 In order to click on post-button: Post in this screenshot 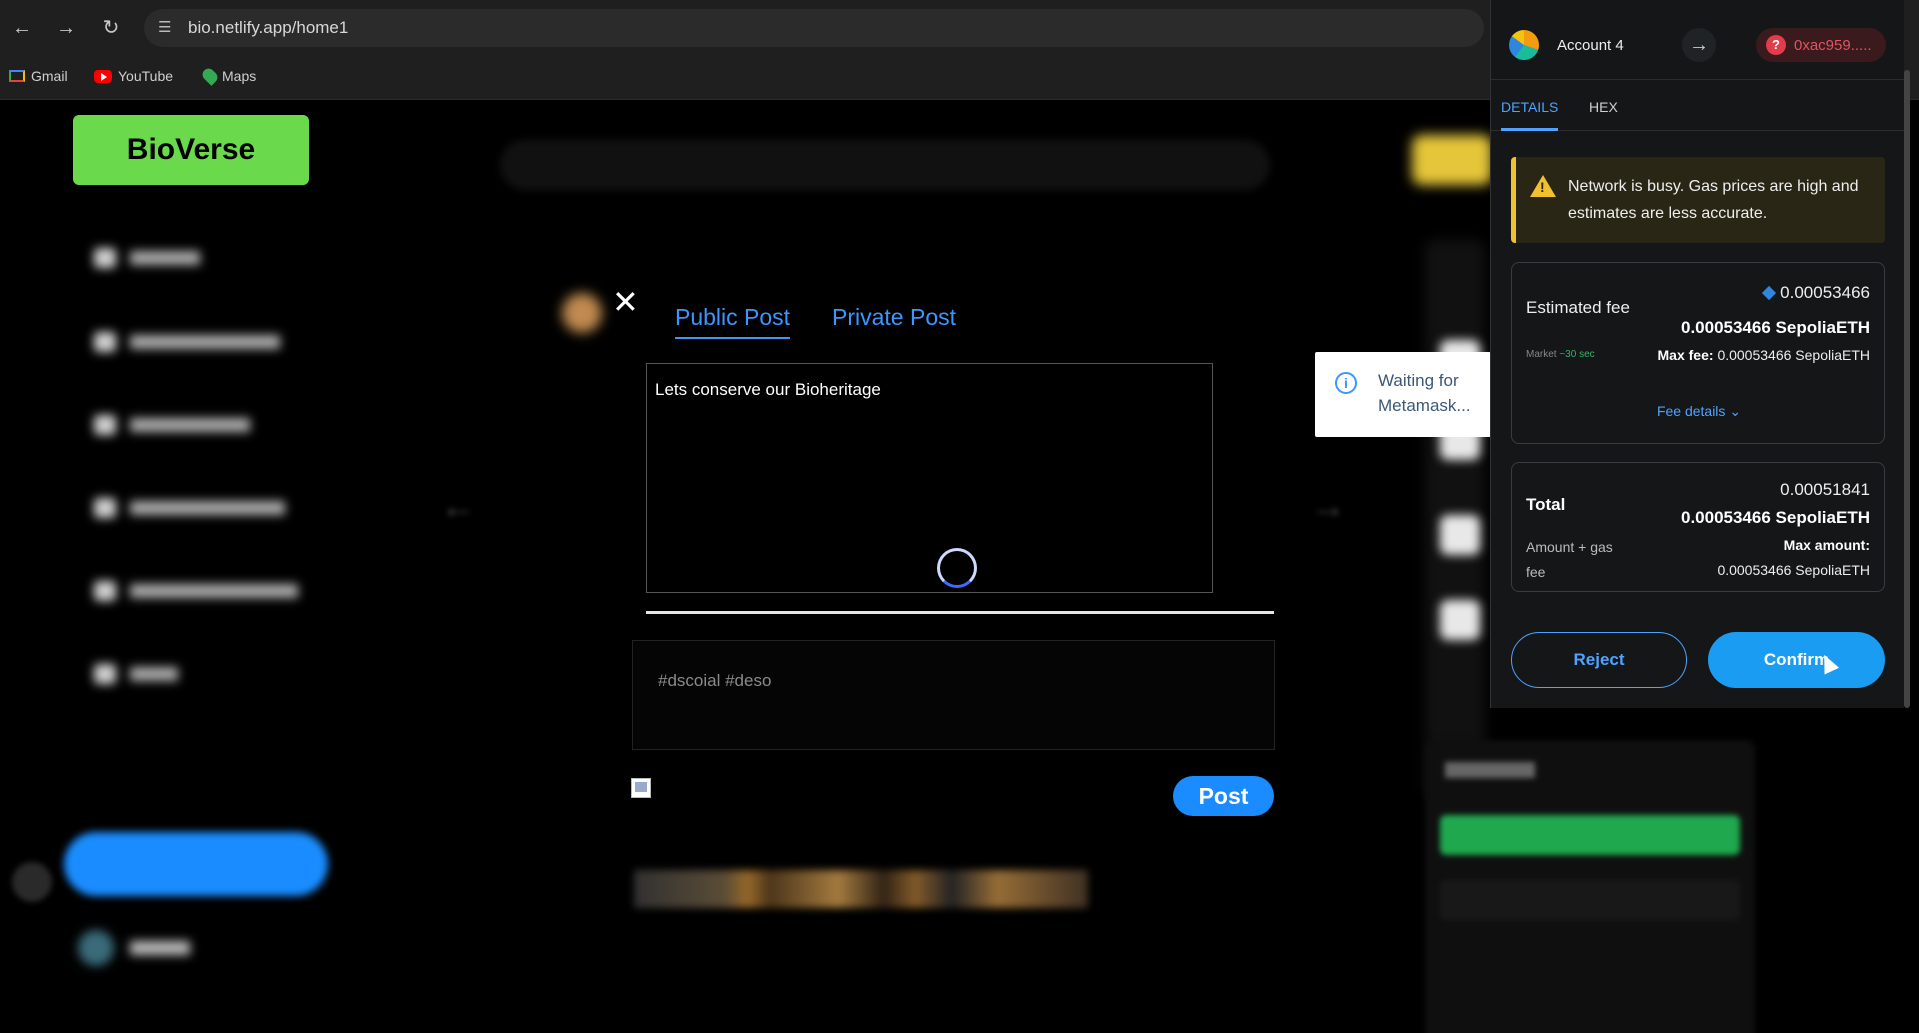, I will do `click(1223, 796)`.